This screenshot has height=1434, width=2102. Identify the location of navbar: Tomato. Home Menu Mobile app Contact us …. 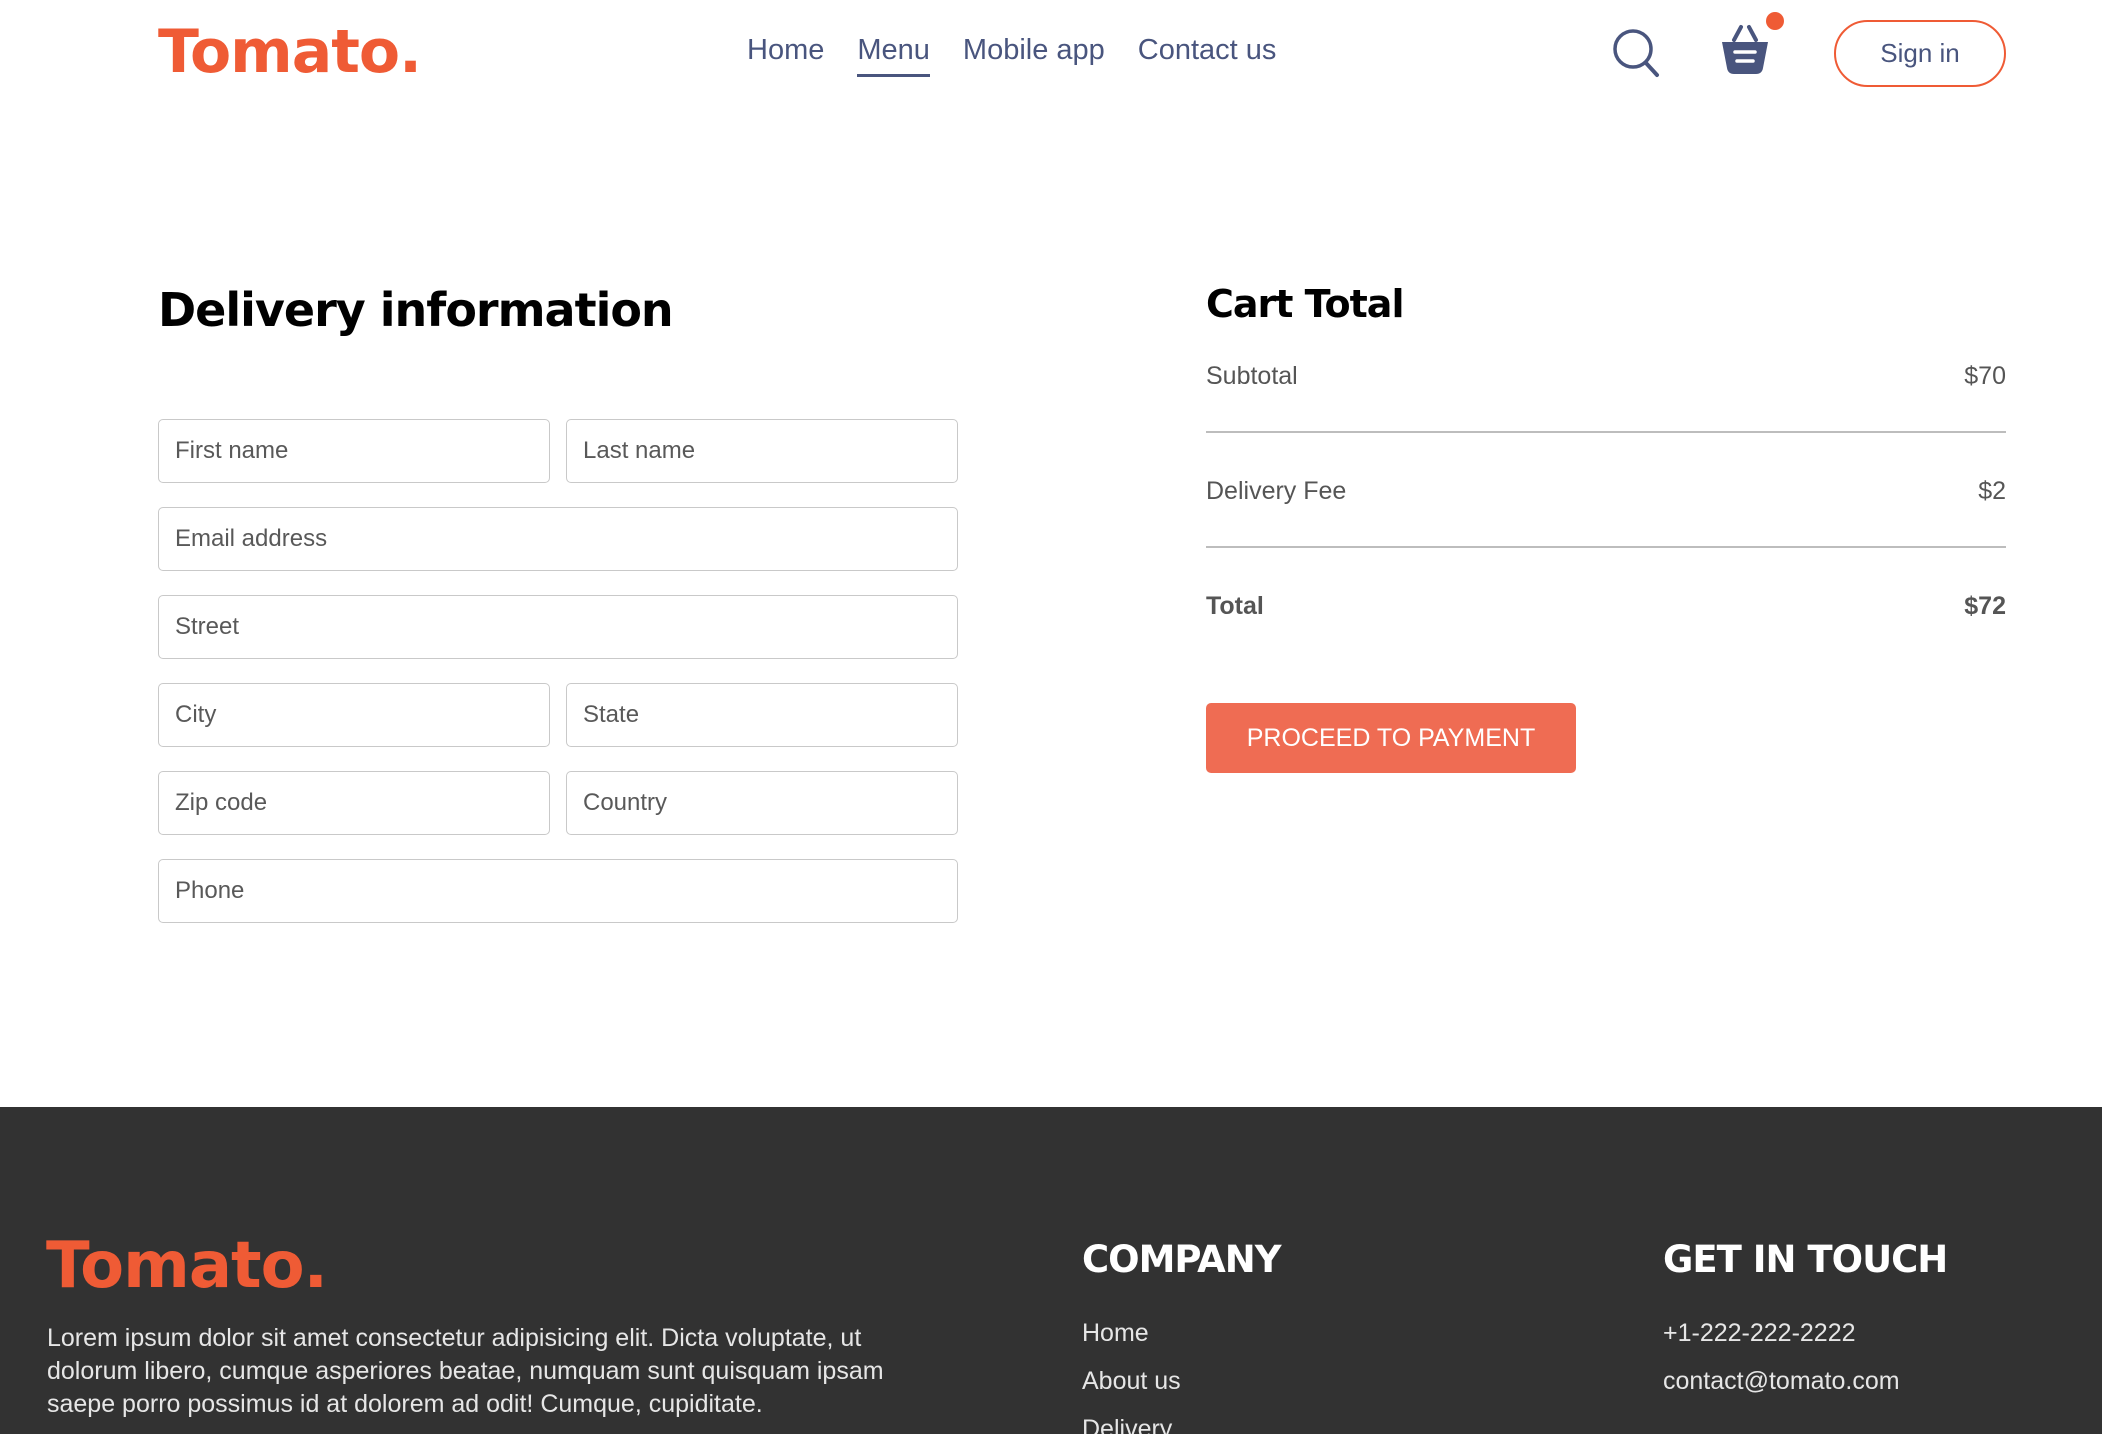
(1051, 54).